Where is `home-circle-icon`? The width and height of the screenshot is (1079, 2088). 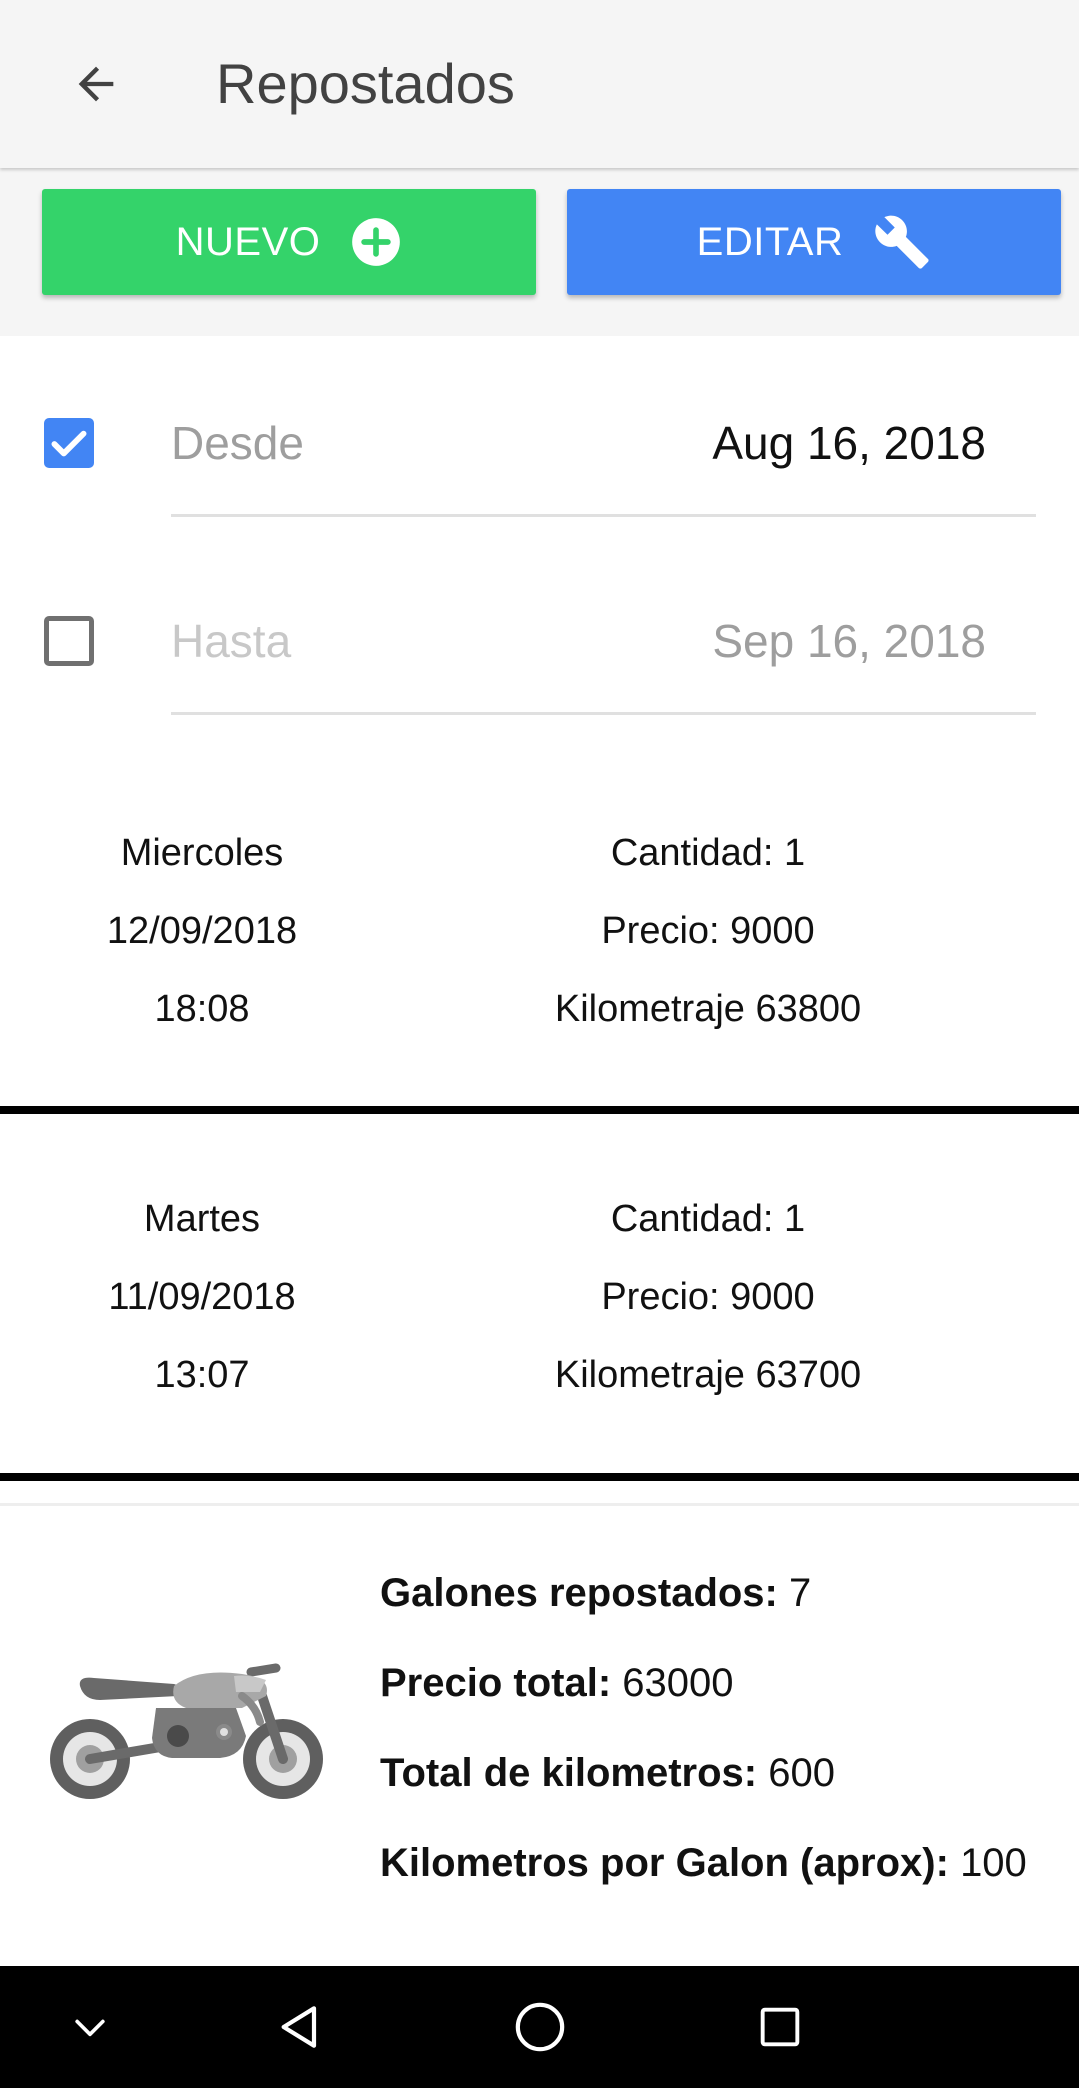
home-circle-icon is located at coordinates (540, 2027).